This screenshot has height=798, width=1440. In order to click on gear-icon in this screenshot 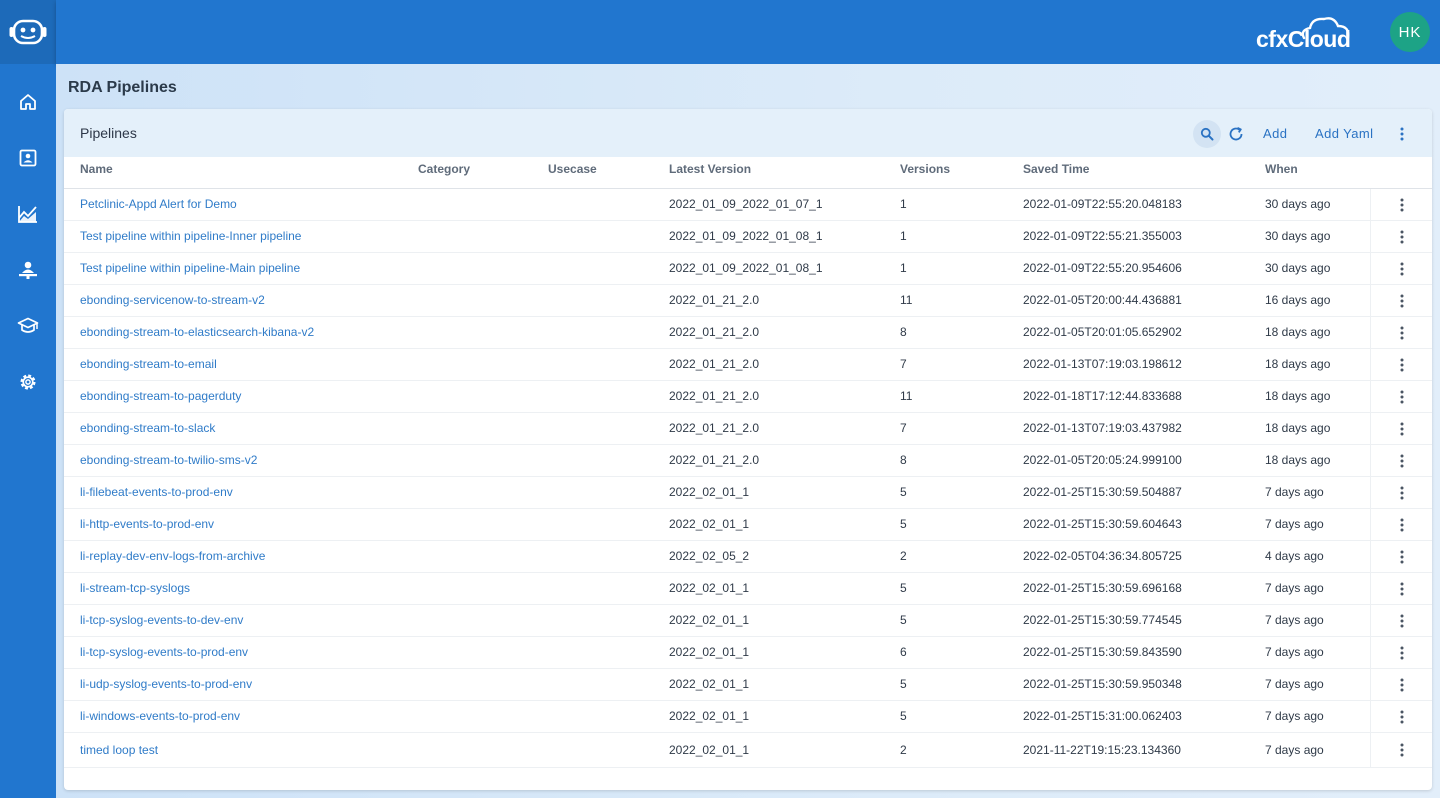, I will do `click(28, 382)`.